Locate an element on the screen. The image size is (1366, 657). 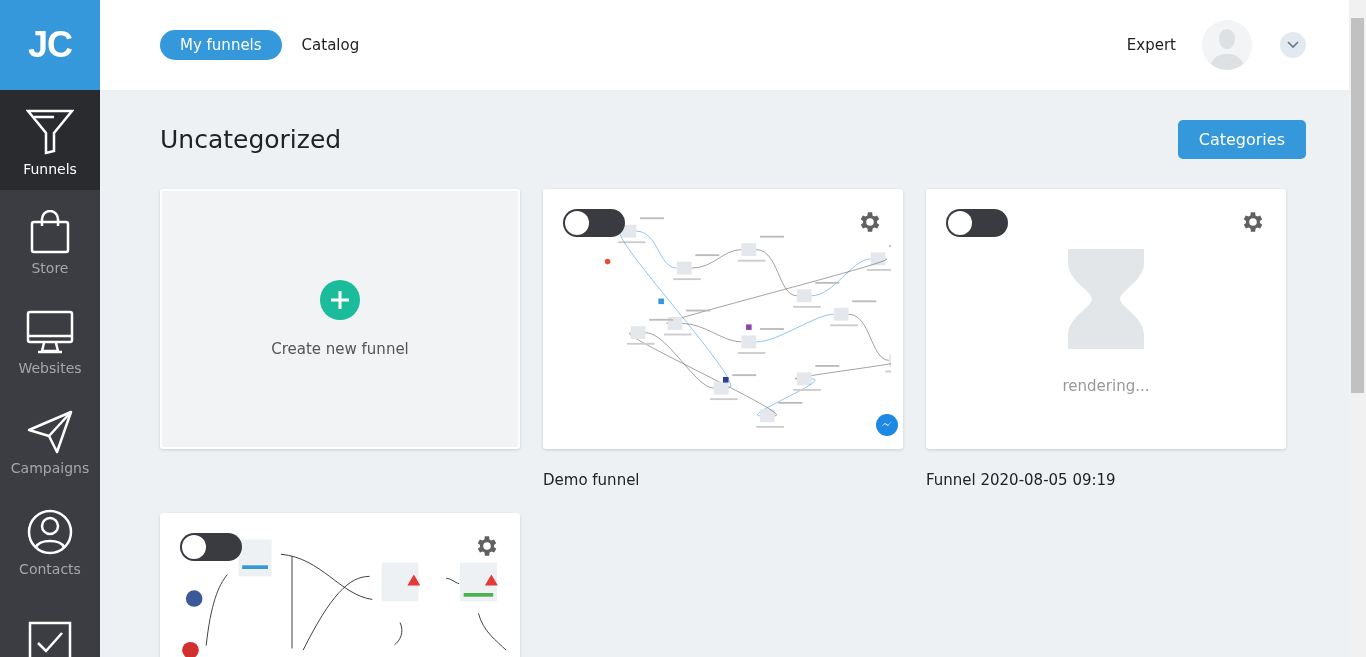
user-icon is located at coordinates (50, 532).